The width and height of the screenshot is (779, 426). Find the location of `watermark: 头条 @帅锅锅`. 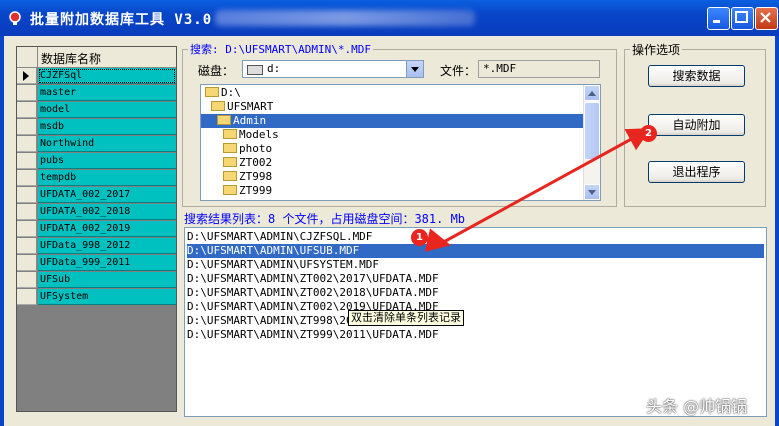

watermark: 头条 @帅锅锅 is located at coordinates (697, 406).